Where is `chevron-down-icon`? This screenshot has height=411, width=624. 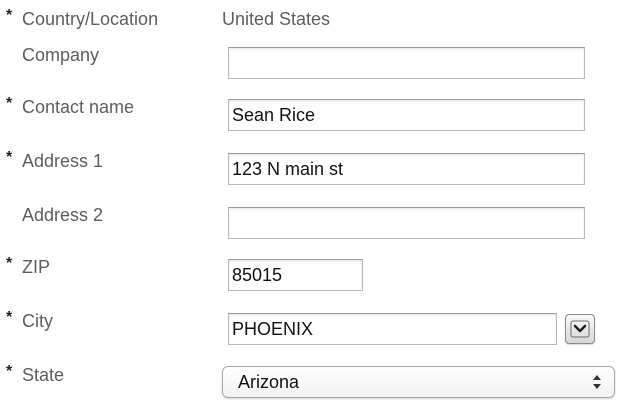 chevron-down-icon is located at coordinates (580, 329).